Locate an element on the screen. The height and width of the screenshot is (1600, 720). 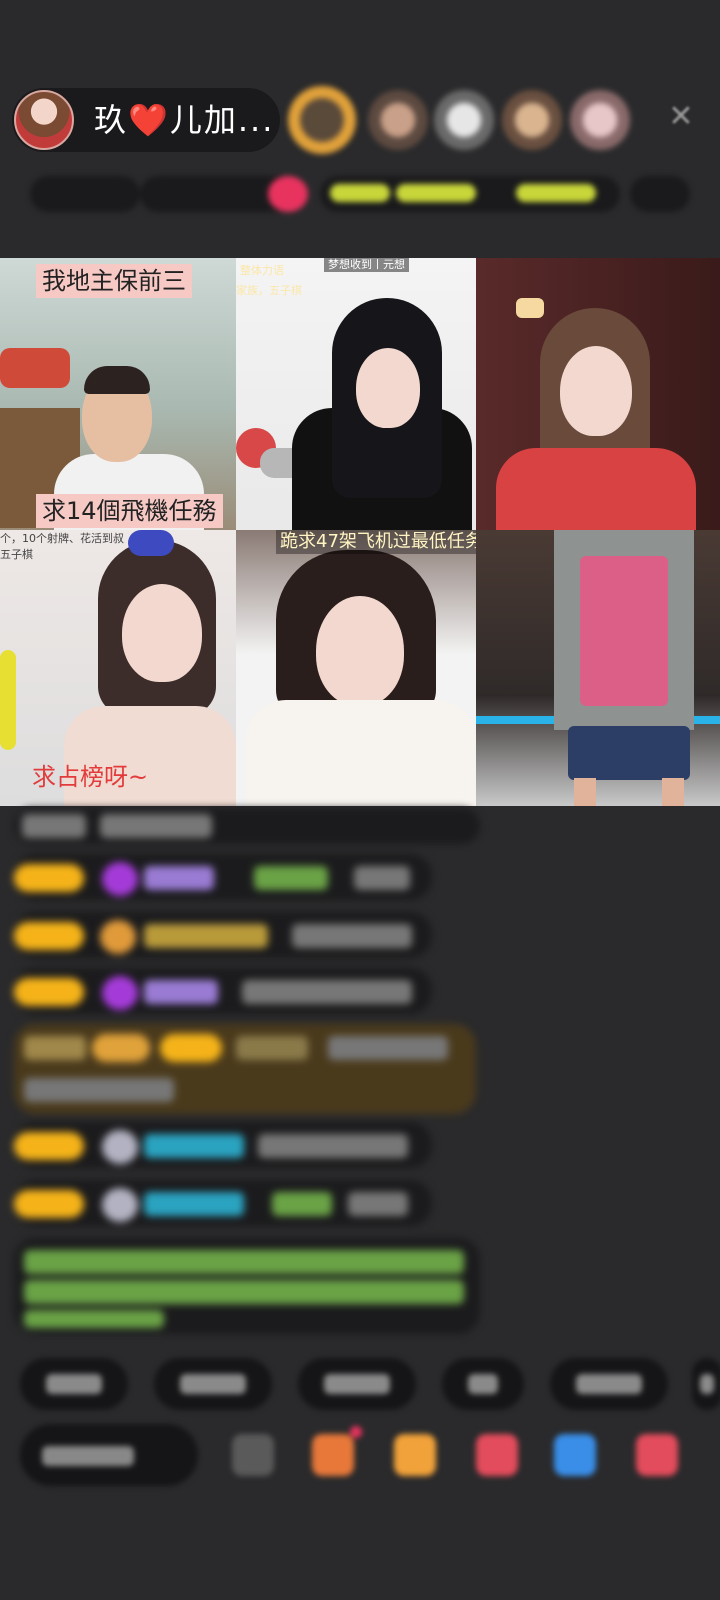
tile-5-top-tag: 跪求47架飞机过最低任务 is located at coordinates (376, 542).